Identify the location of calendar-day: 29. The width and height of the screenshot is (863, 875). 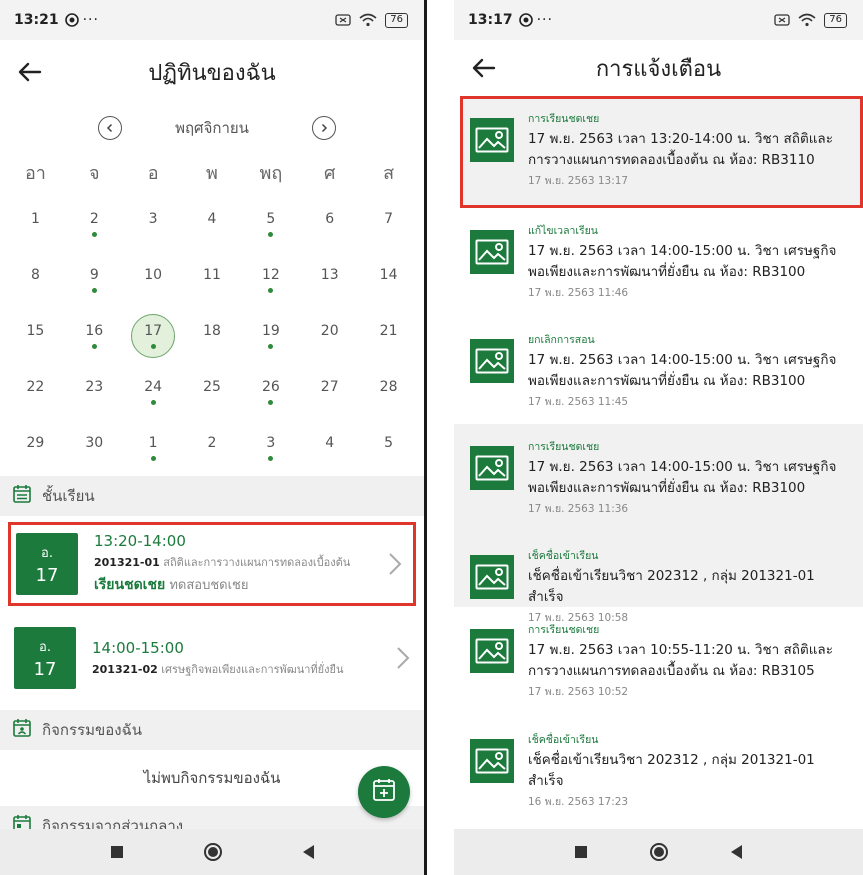
(35, 448).